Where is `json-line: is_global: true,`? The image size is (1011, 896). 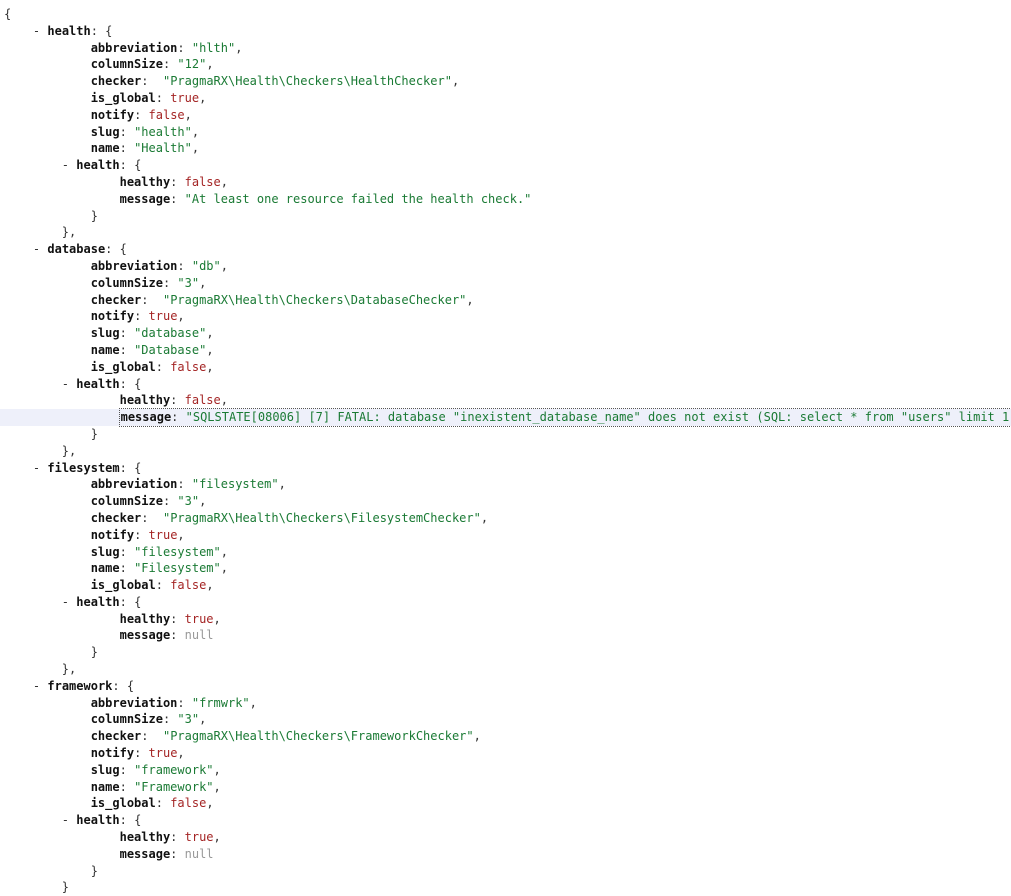
json-line: is_global: true, is located at coordinates (505, 98).